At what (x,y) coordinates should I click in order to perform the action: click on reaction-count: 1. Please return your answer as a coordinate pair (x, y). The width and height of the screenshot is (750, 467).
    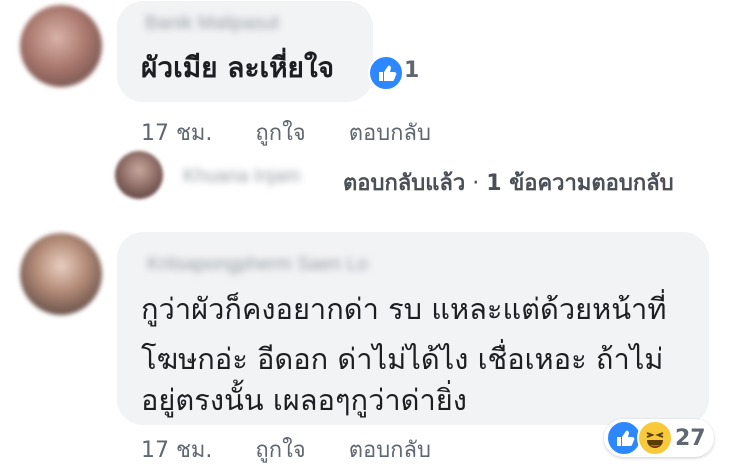
    Looking at the image, I should click on (411, 70).